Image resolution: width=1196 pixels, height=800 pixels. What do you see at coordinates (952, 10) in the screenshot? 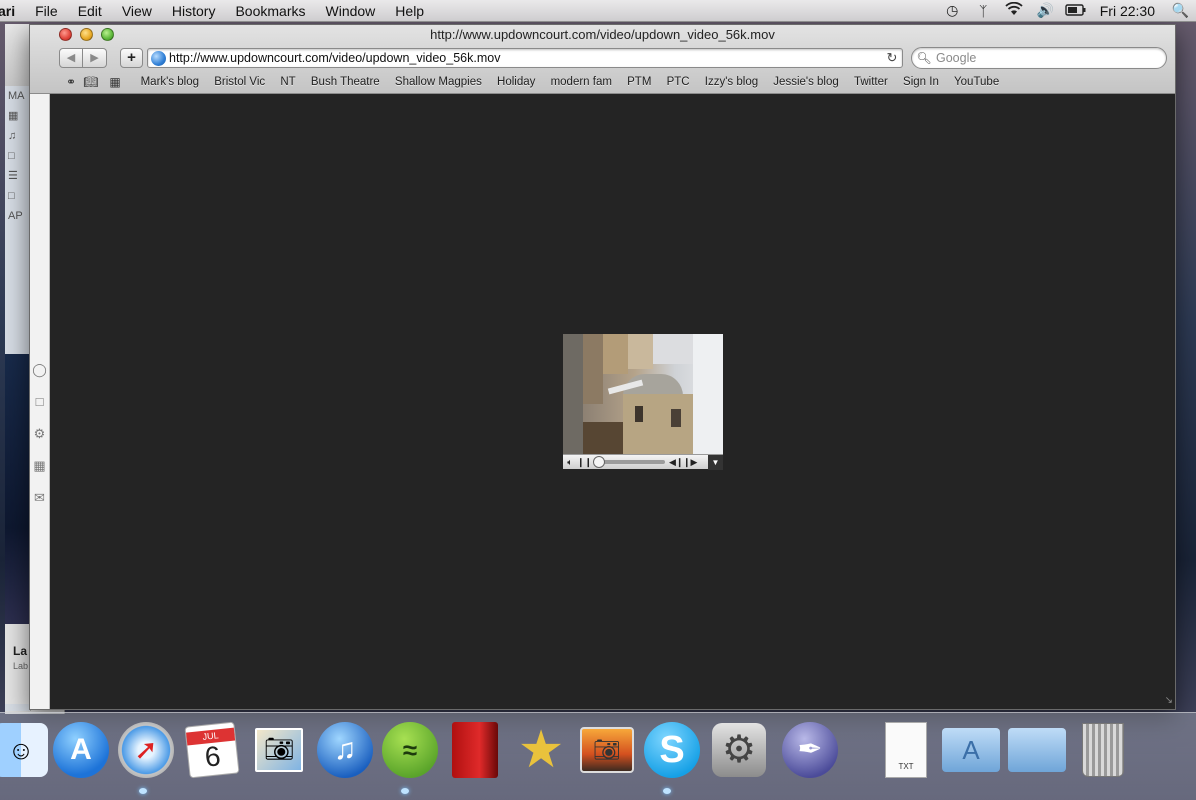
I see `time-machine-icon: ◷` at bounding box center [952, 10].